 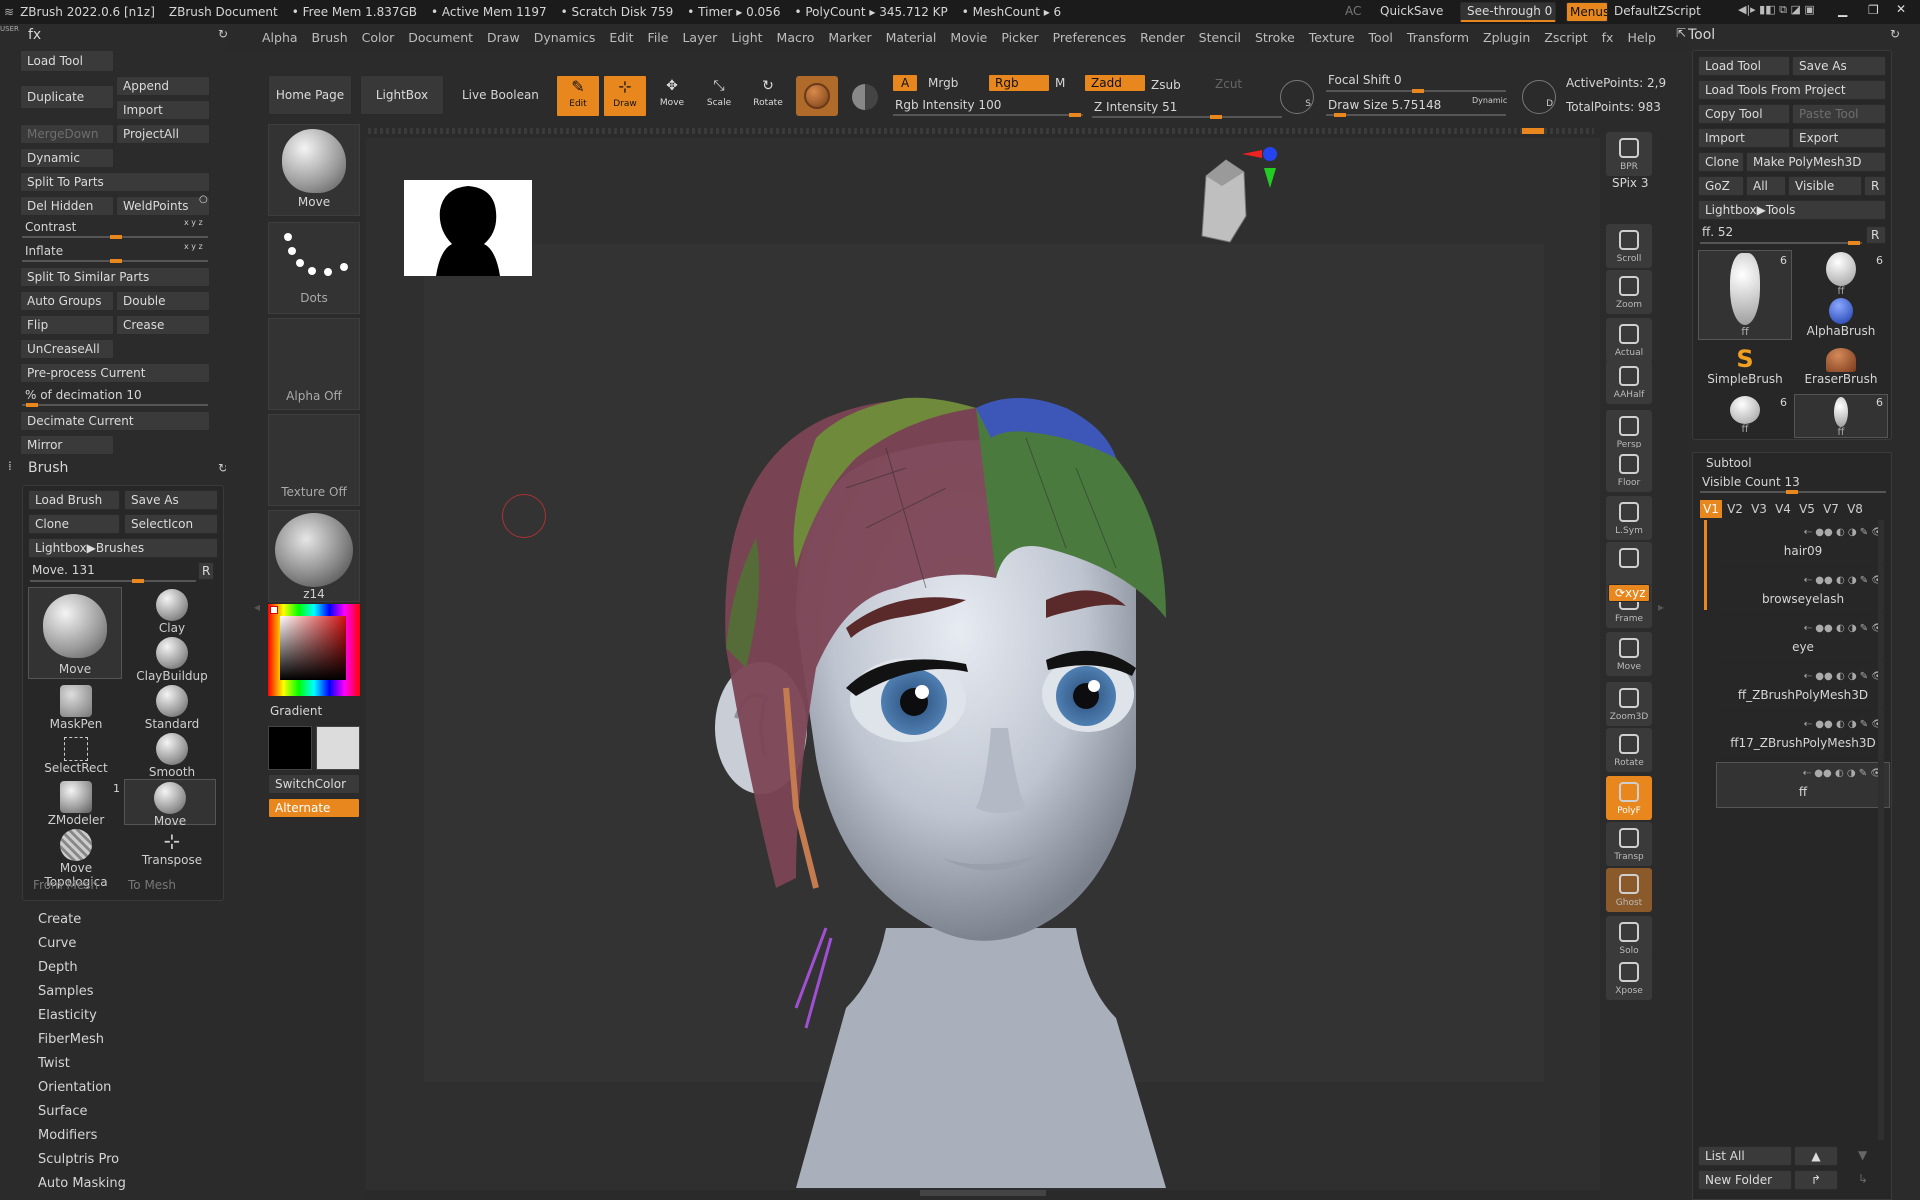 What do you see at coordinates (1759, 509) in the screenshot?
I see `version-tab-v3: V3` at bounding box center [1759, 509].